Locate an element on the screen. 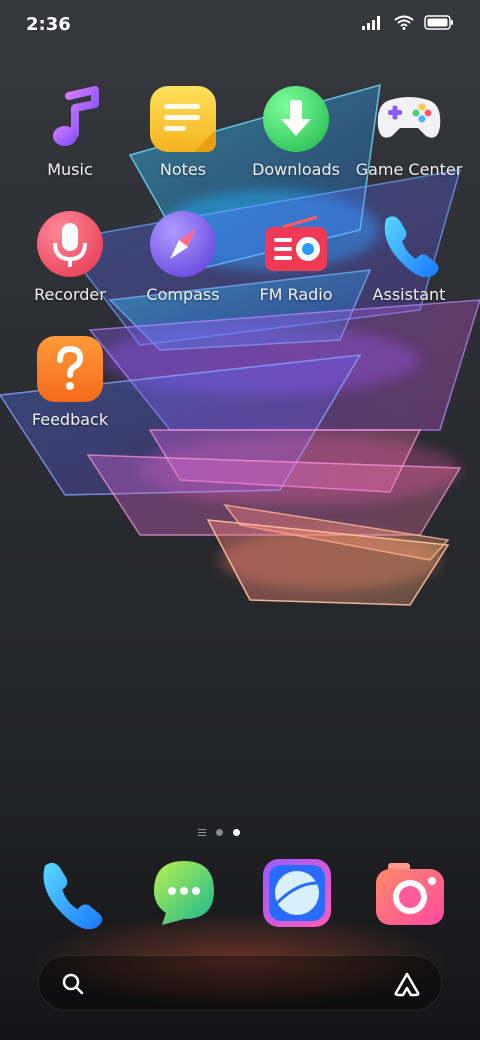  list-icon is located at coordinates (202, 832).